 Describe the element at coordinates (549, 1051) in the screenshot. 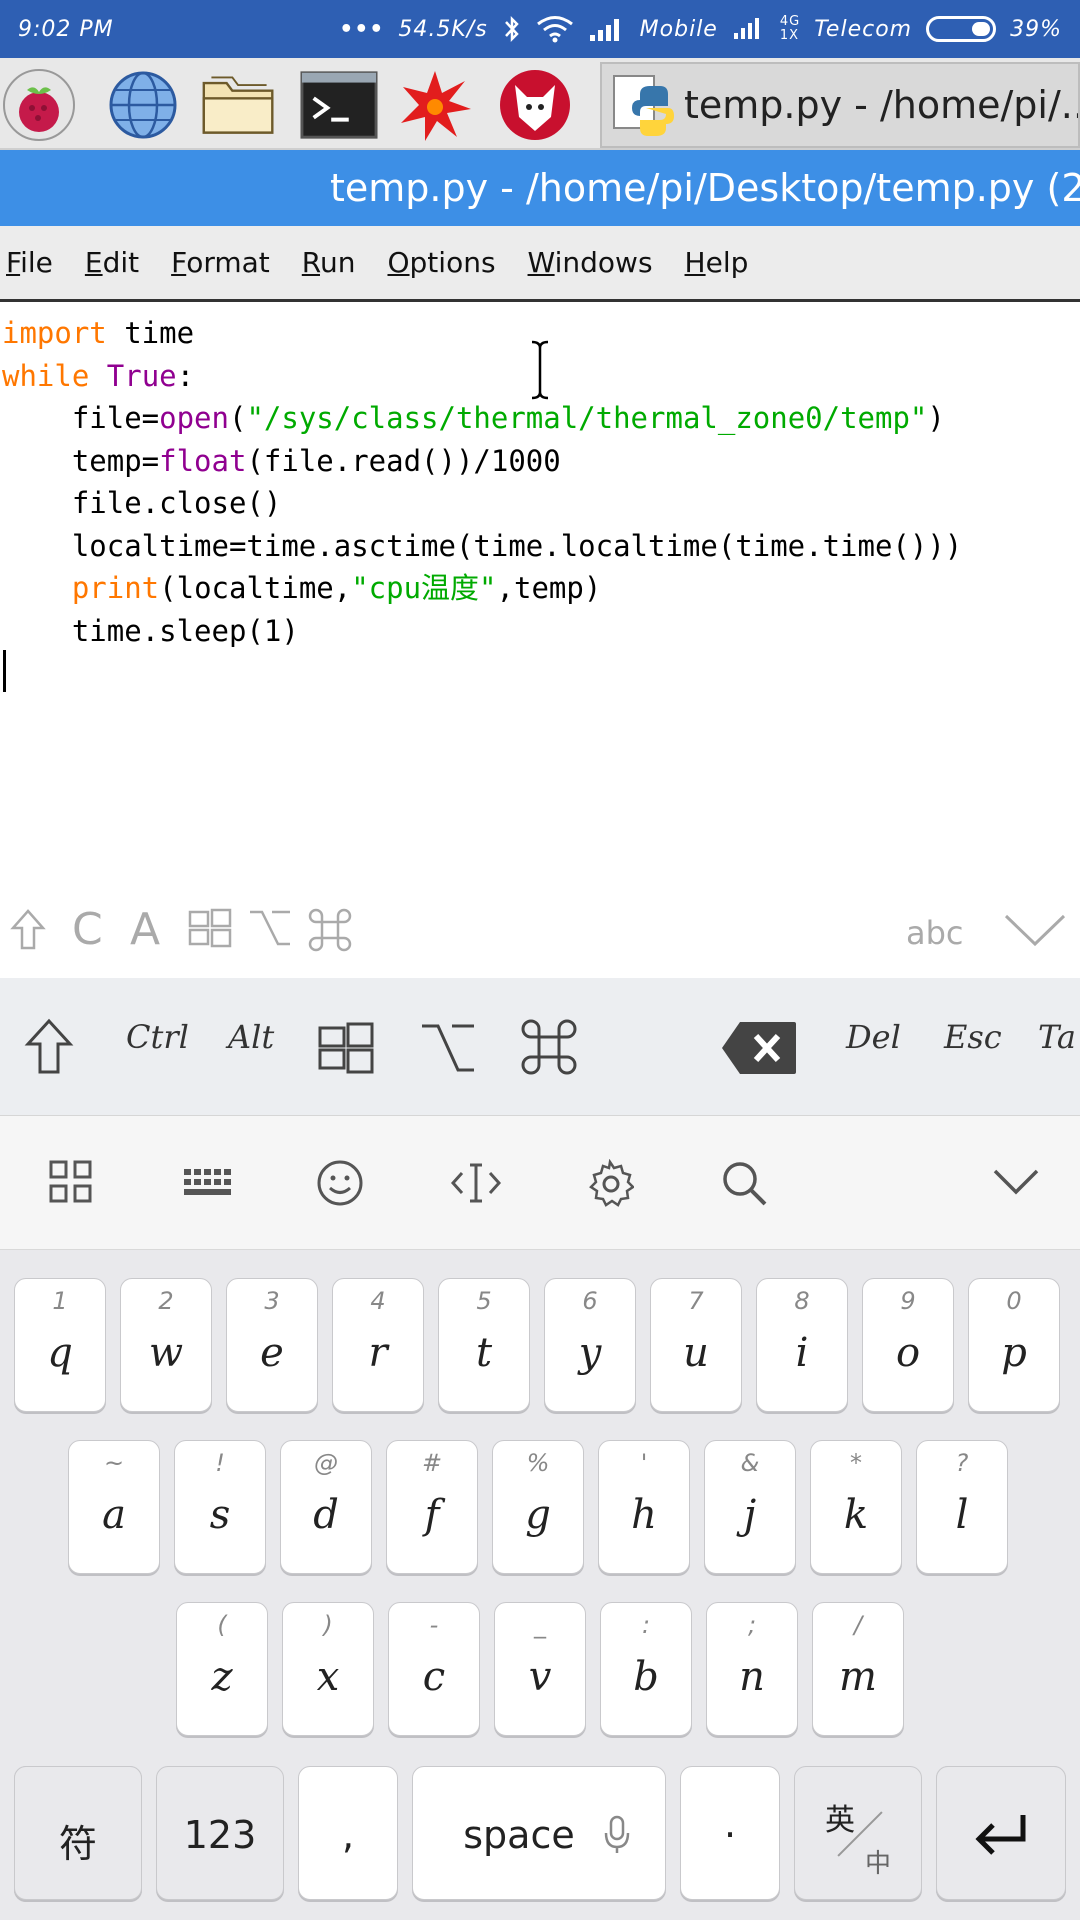

I see `command-icon` at that location.